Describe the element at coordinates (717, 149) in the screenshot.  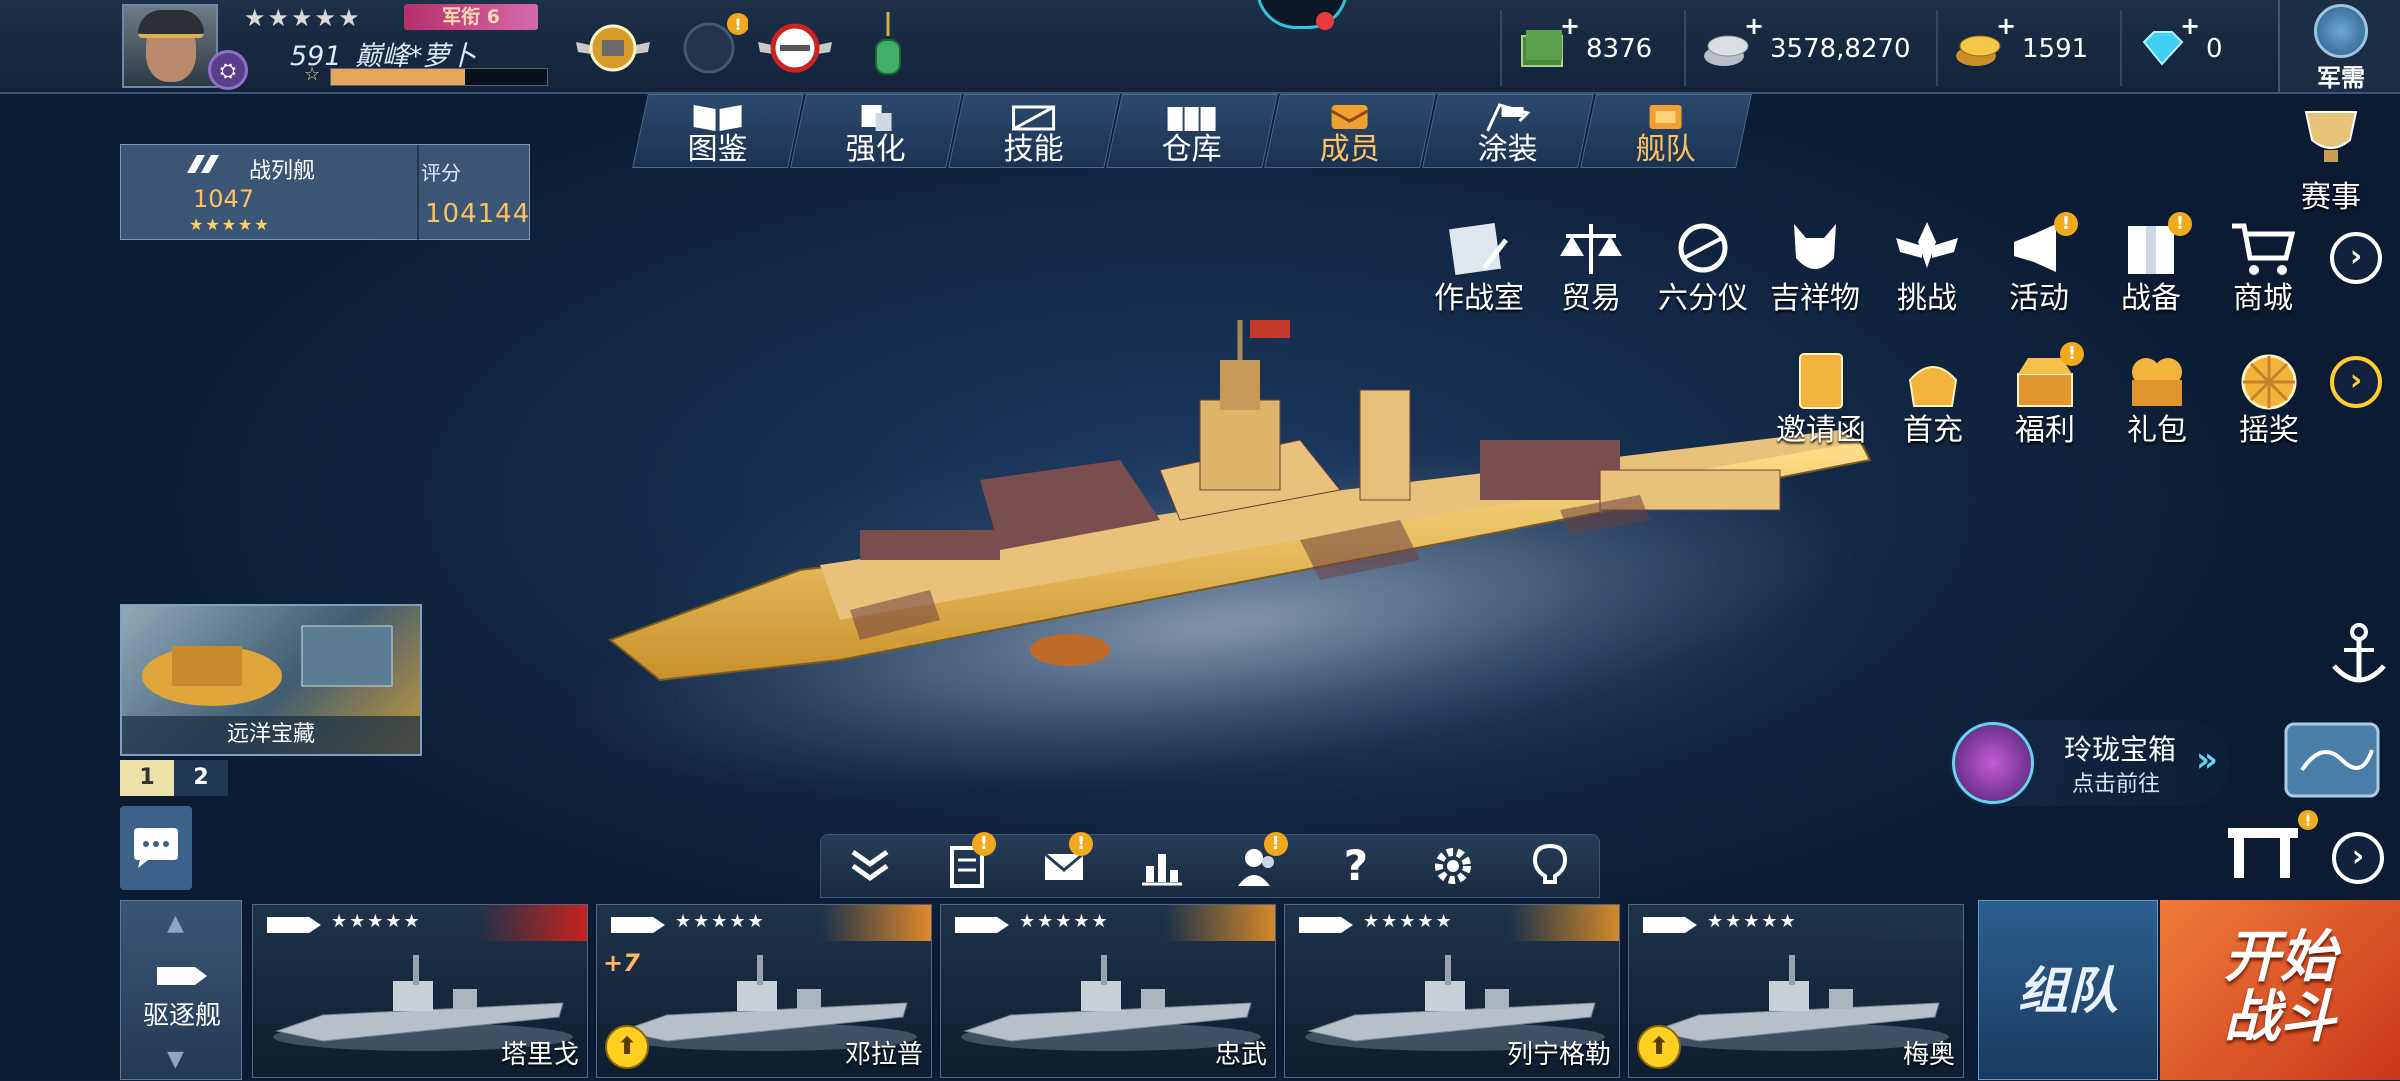
I see `tab-label: 图鉴` at that location.